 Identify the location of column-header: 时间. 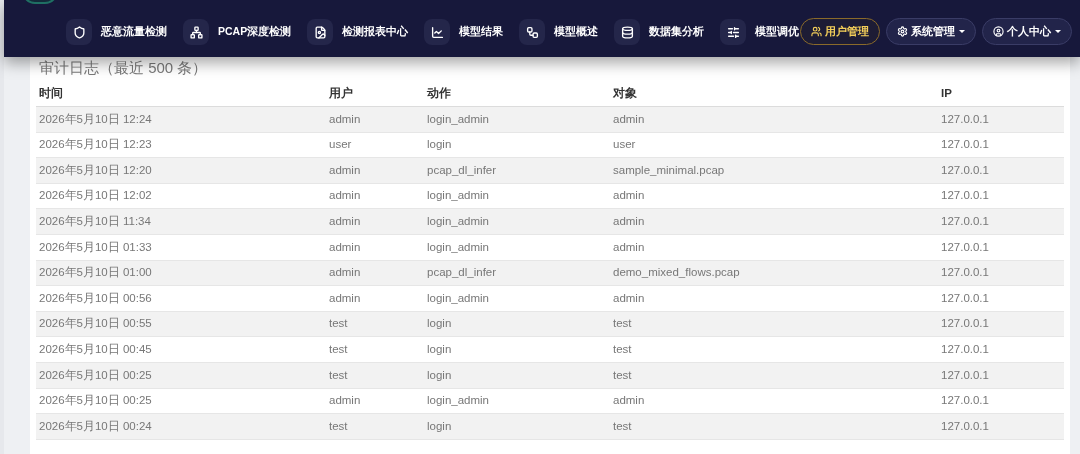
(51, 93).